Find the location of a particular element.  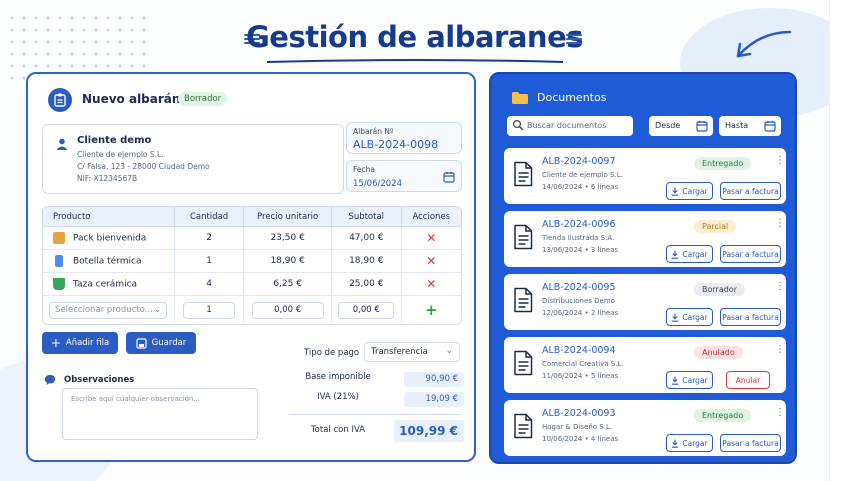

col-header-product: Producto is located at coordinates (109, 217).